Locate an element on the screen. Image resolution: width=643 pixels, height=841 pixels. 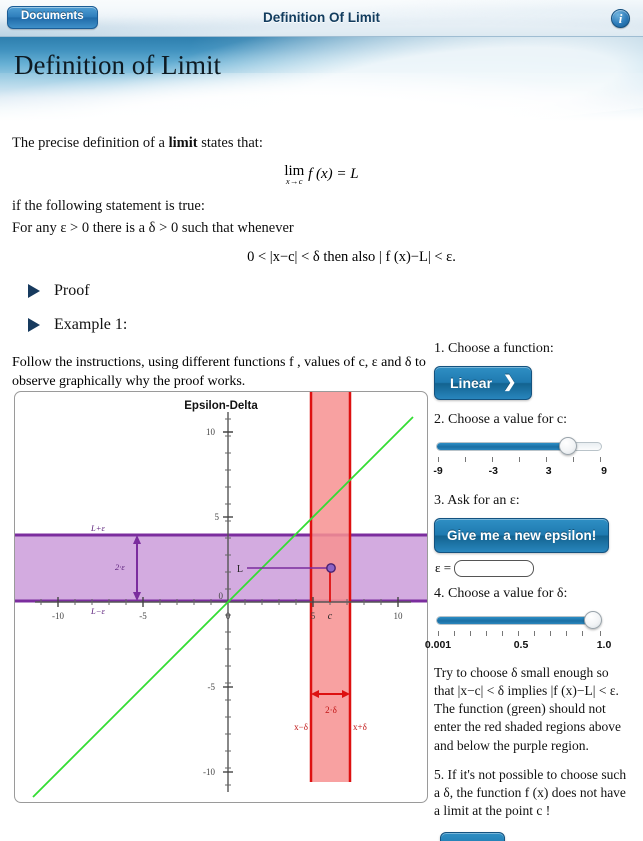
step1-label: 1. Choose a function: is located at coordinates (494, 348).